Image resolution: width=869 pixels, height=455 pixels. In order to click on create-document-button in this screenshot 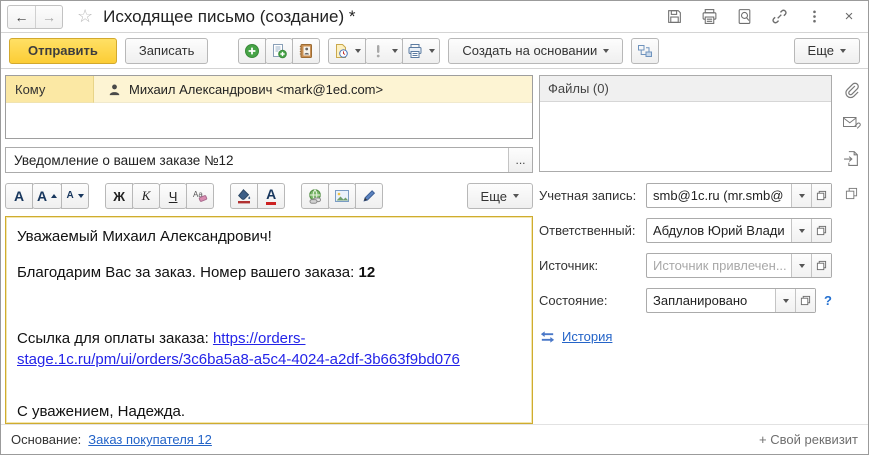, I will do `click(279, 50)`.